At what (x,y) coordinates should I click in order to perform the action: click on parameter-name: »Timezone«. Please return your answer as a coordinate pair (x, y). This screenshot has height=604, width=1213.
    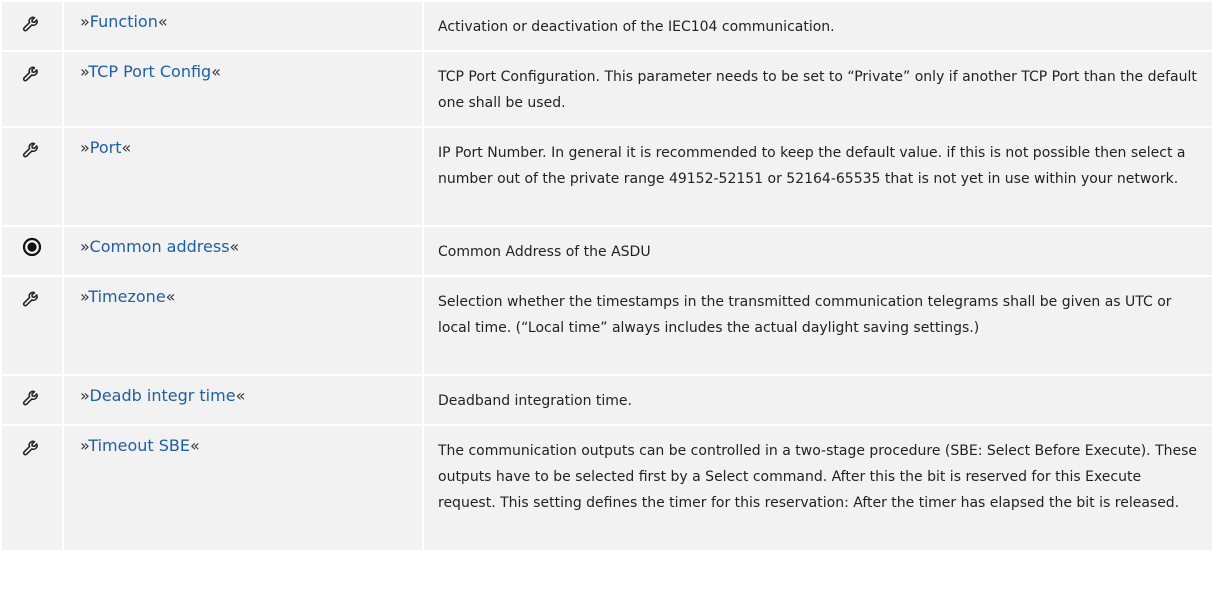
    Looking at the image, I should click on (243, 325).